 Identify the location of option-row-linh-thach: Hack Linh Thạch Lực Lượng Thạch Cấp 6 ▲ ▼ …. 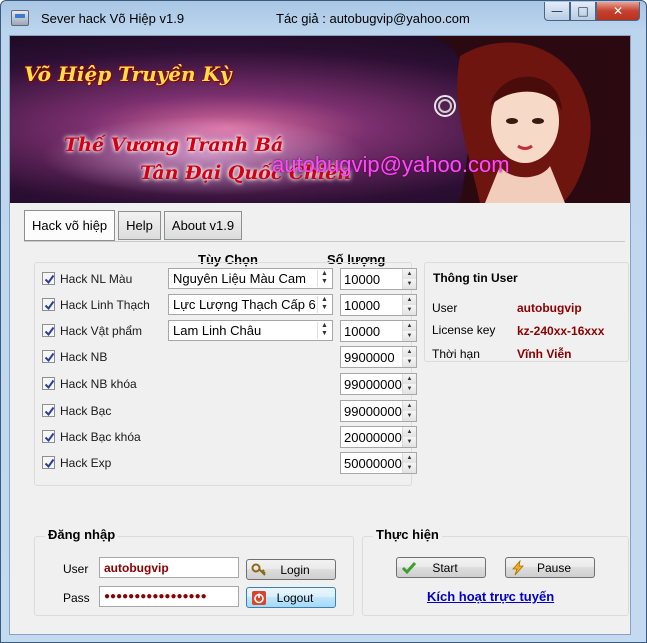
(224, 305).